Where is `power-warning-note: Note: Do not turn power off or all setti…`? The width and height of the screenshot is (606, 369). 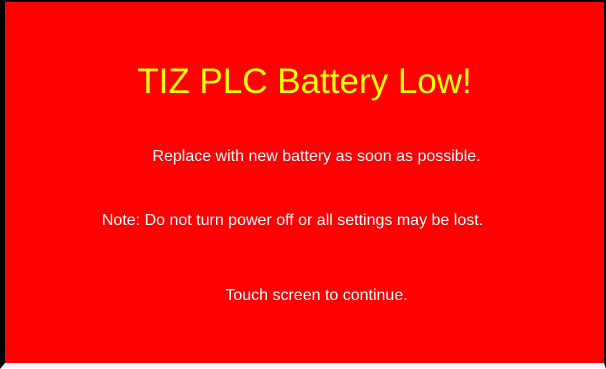 power-warning-note: Note: Do not turn power off or all setti… is located at coordinates (292, 220).